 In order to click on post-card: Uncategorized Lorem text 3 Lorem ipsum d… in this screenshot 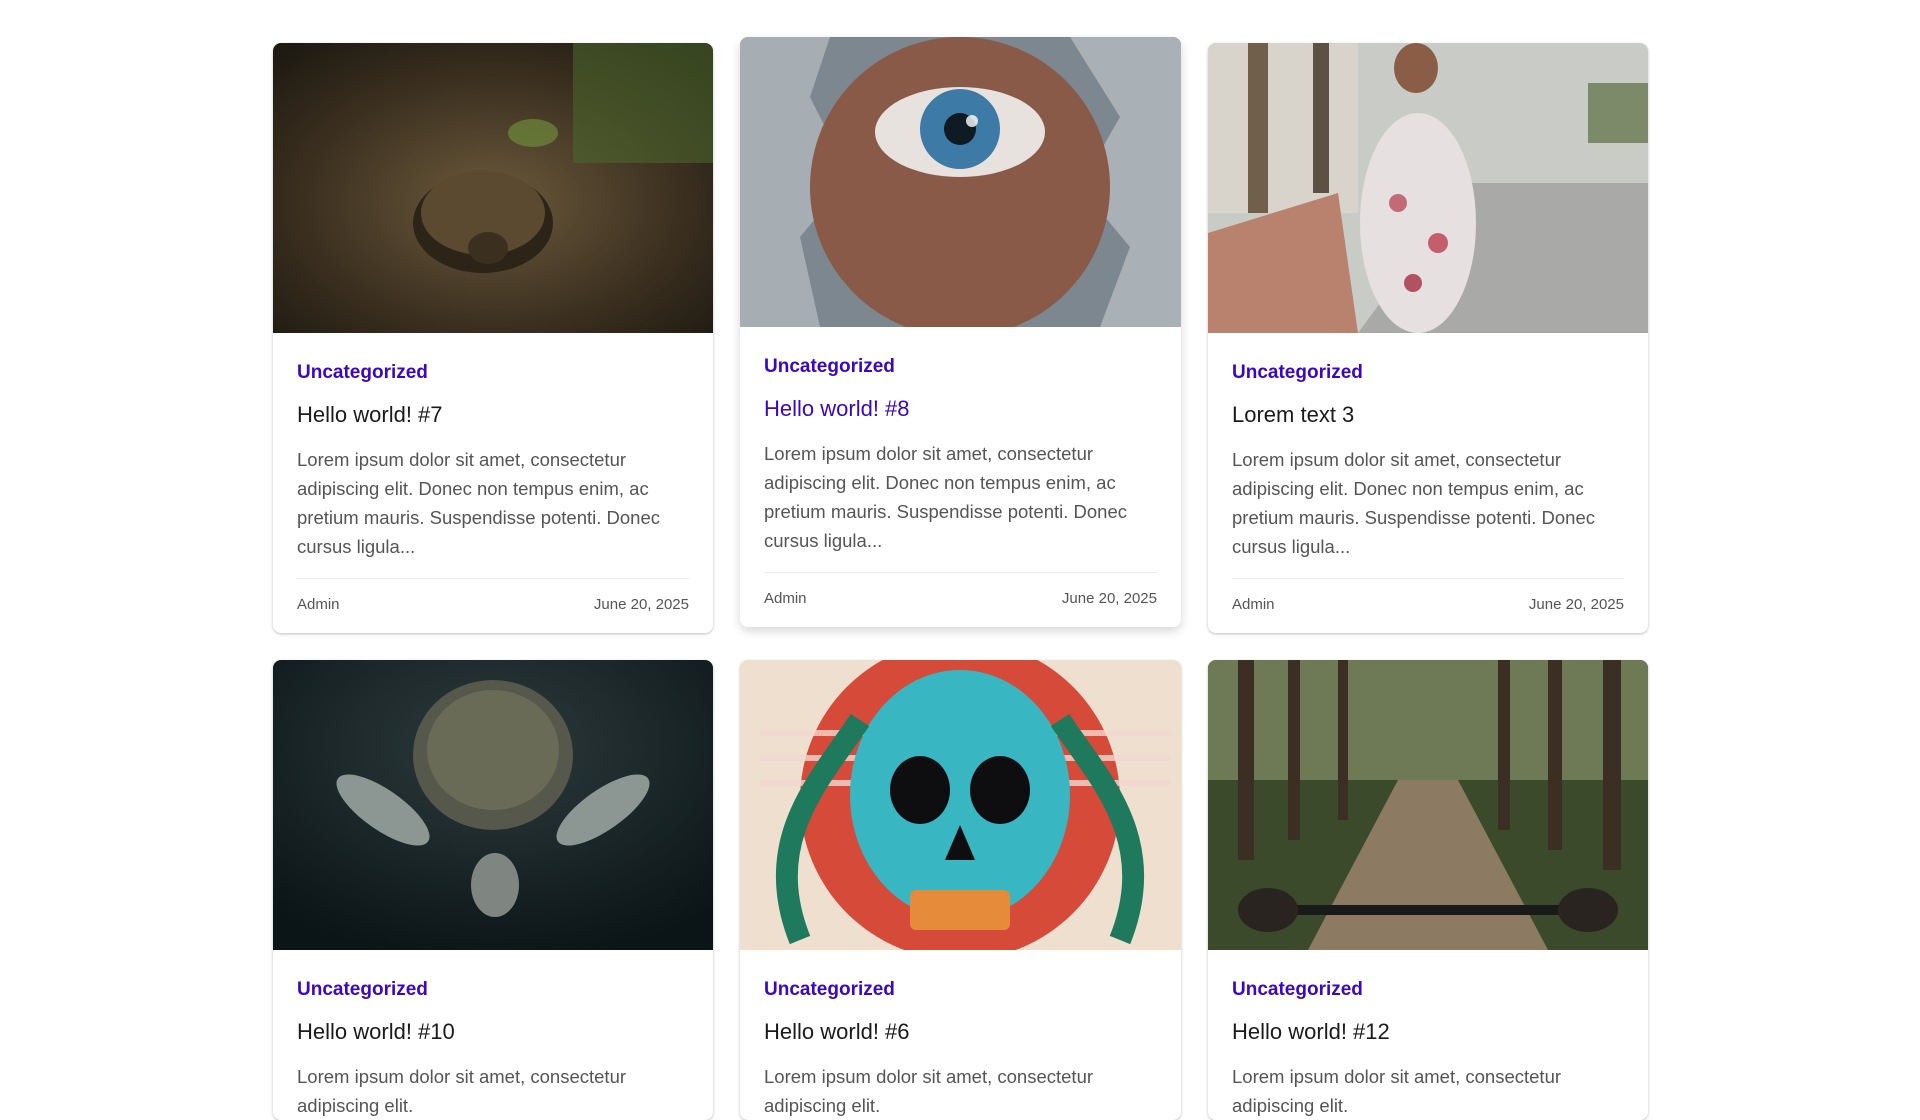, I will do `click(1428, 338)`.